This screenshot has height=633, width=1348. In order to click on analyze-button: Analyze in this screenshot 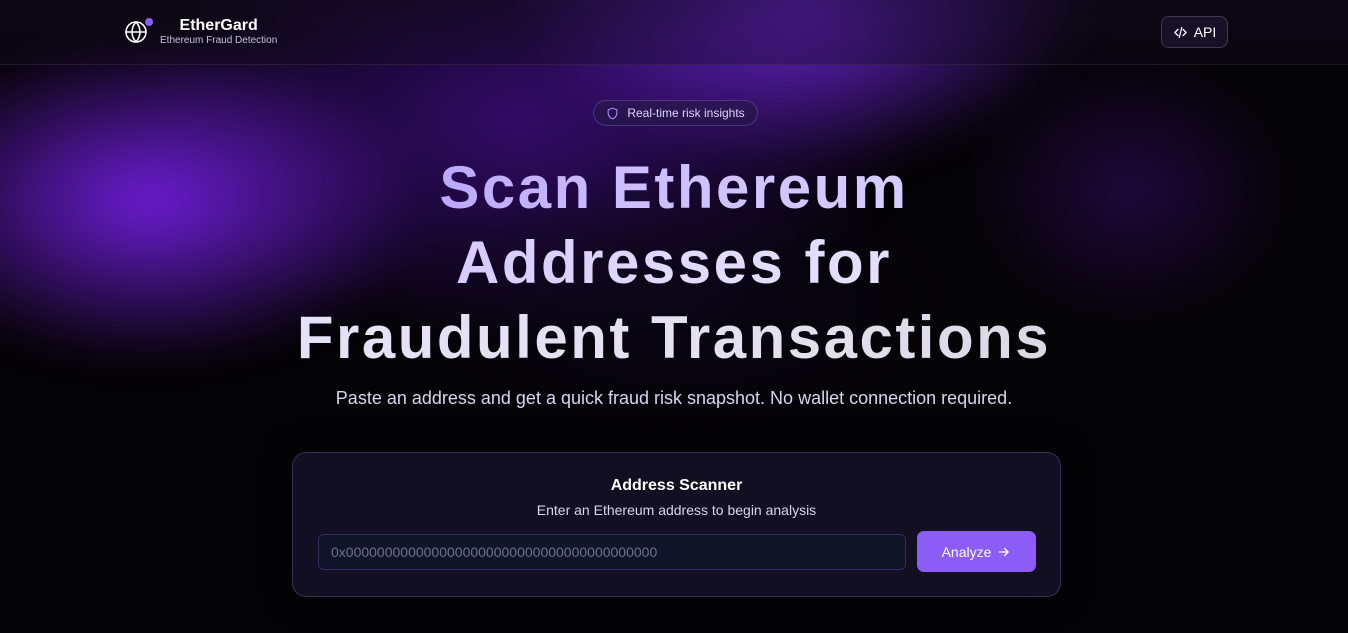, I will do `click(976, 551)`.